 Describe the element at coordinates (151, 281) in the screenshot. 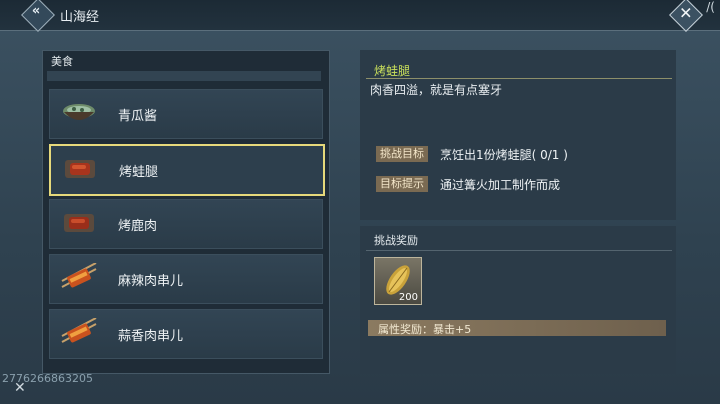

I see `list-item-label: 麻辣肉串儿` at that location.